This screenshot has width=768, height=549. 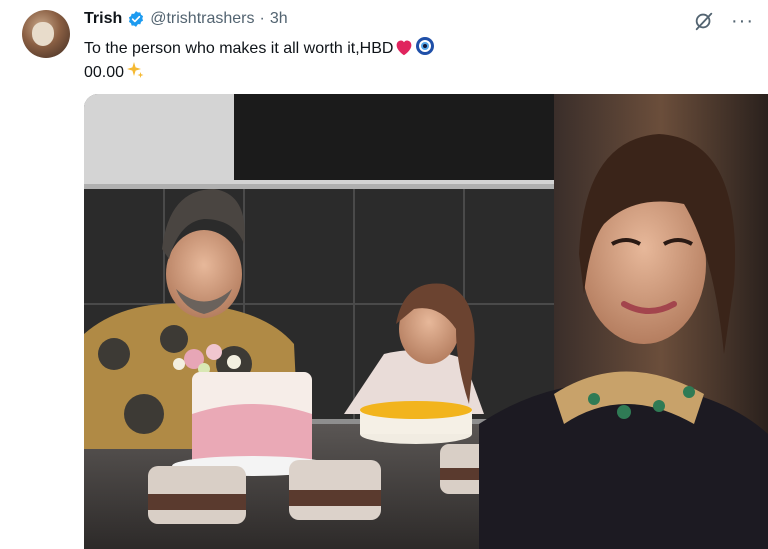 What do you see at coordinates (135, 70) in the screenshot?
I see `sparkles-icon` at bounding box center [135, 70].